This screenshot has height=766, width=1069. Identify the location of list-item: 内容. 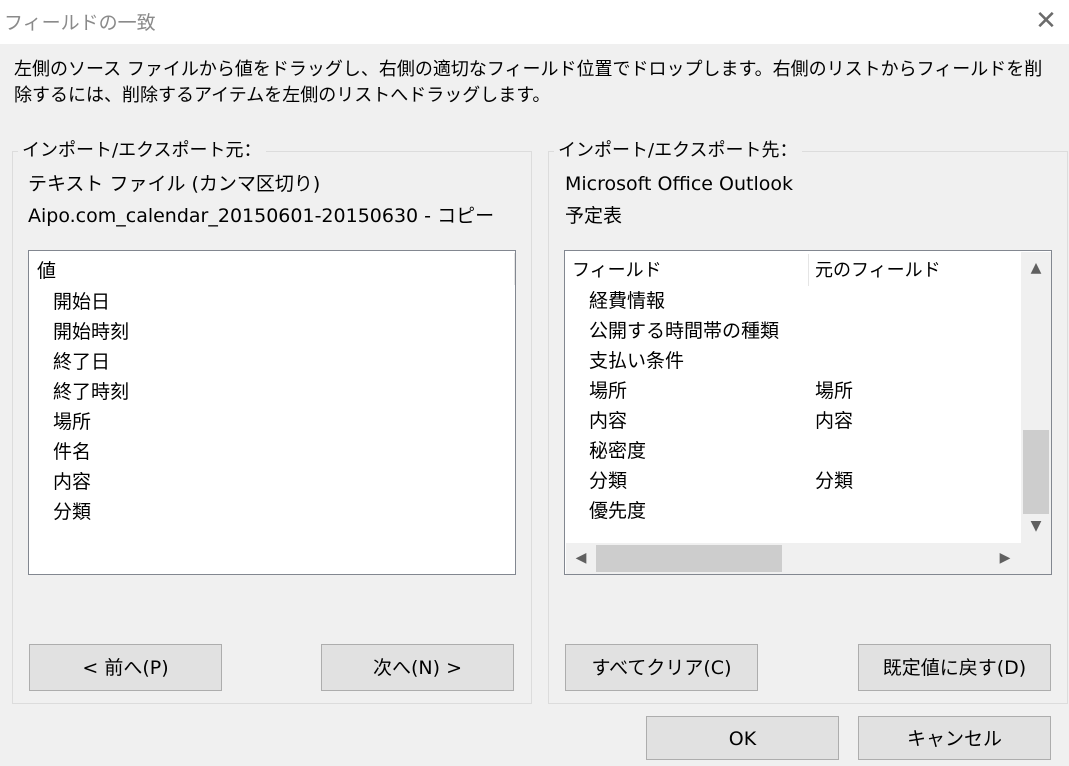
(72, 482).